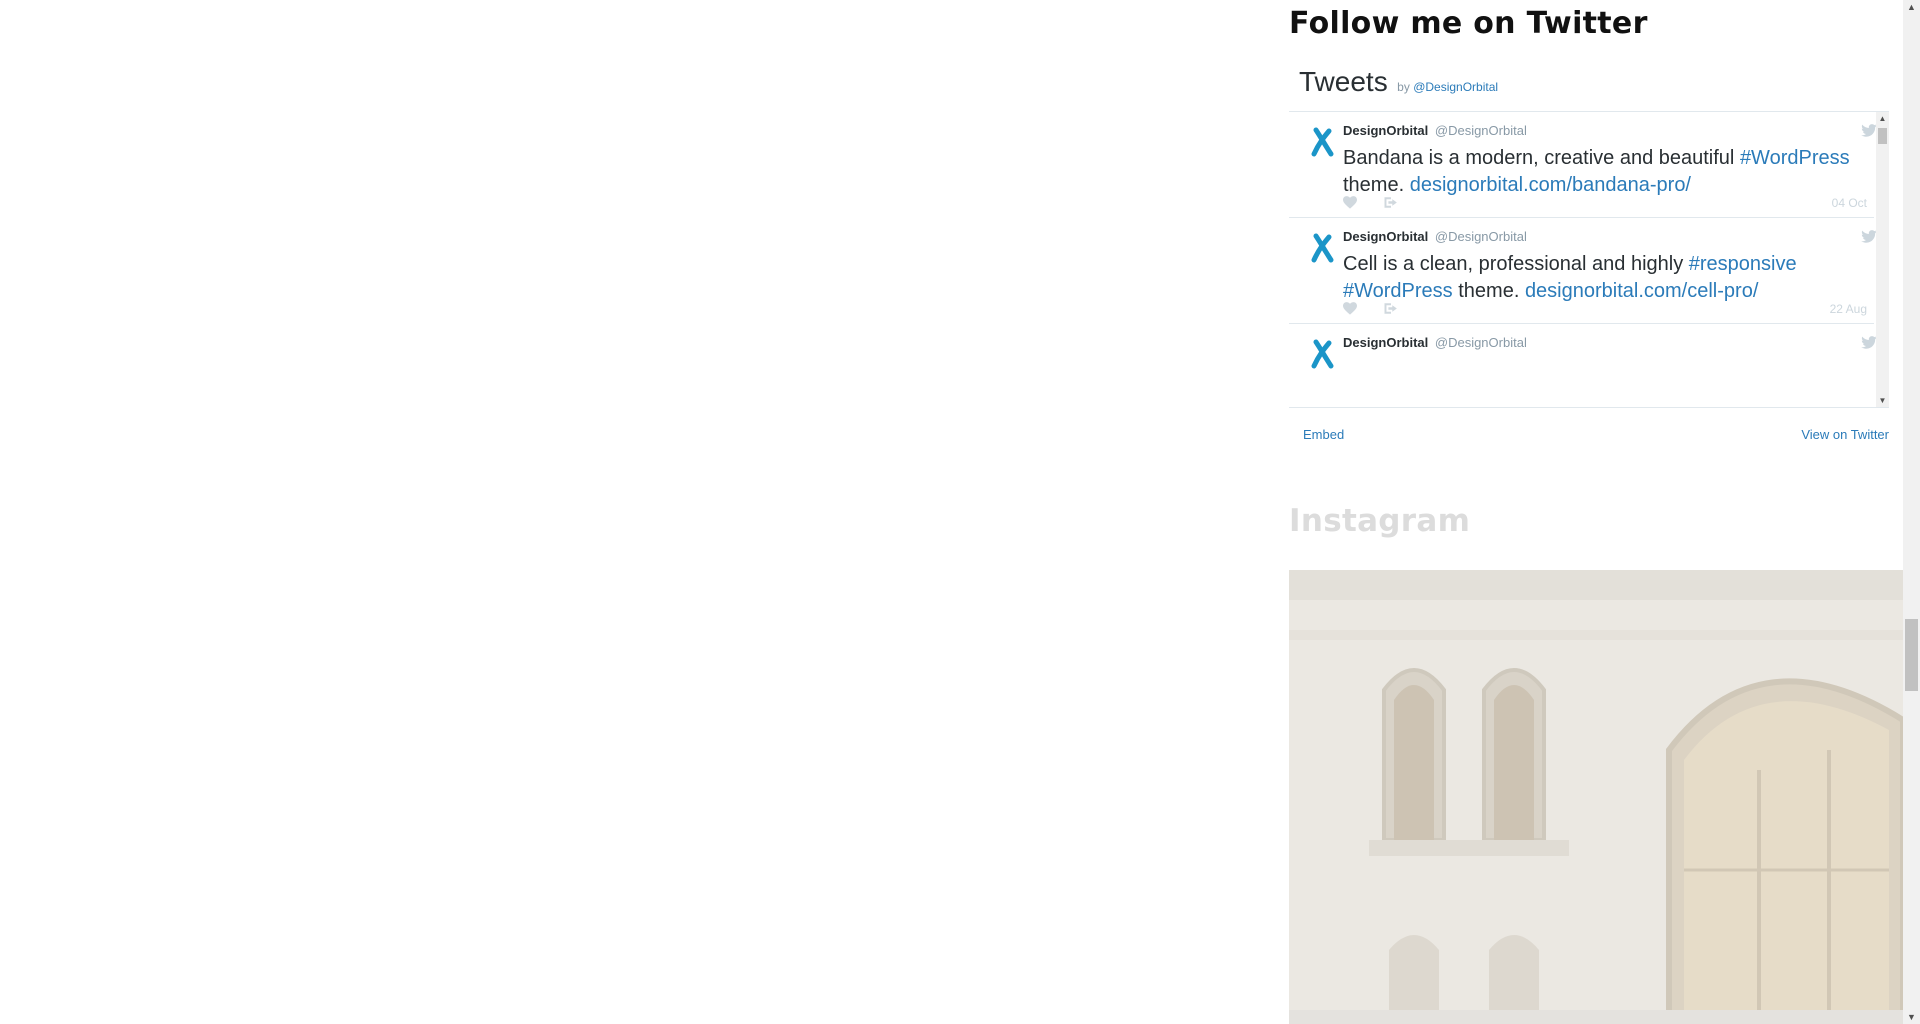 Image resolution: width=1920 pixels, height=1024 pixels. Describe the element at coordinates (1516, 264) in the screenshot. I see `tweet-text-part: Cell is a clean, professional and highly` at that location.